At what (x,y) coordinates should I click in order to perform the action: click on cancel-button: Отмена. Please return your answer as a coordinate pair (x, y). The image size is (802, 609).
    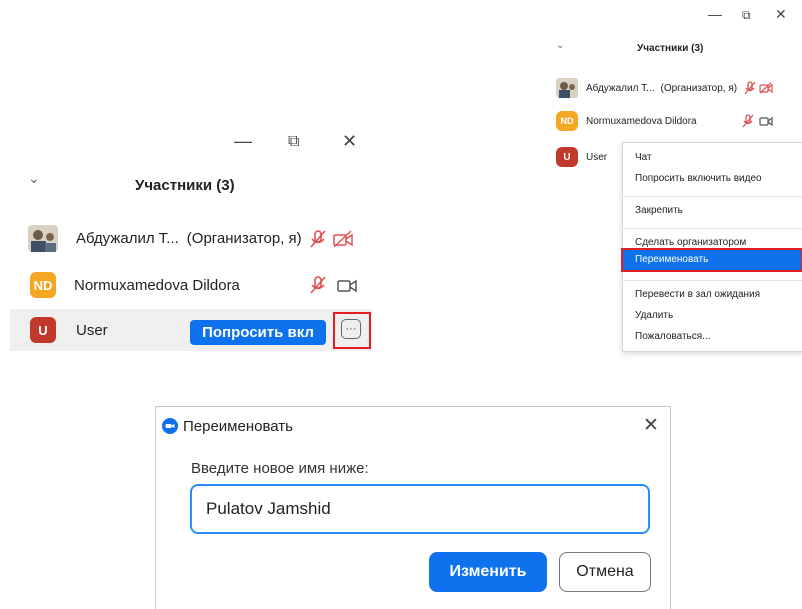
    Looking at the image, I should click on (605, 572).